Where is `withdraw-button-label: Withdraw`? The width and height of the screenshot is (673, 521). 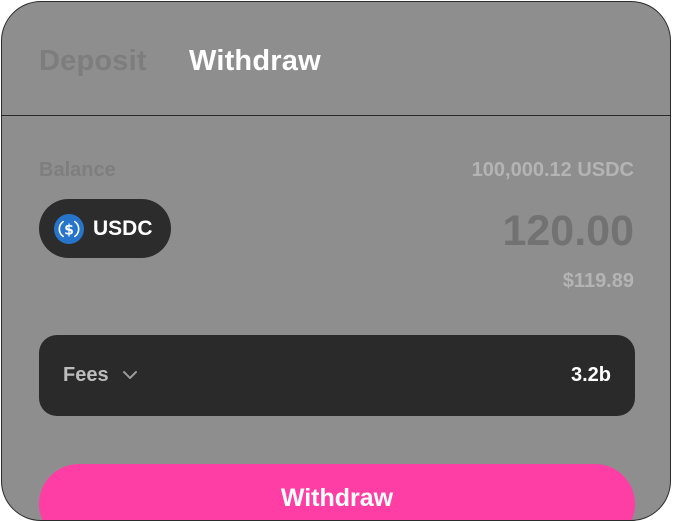
withdraw-button-label: Withdraw is located at coordinates (337, 498).